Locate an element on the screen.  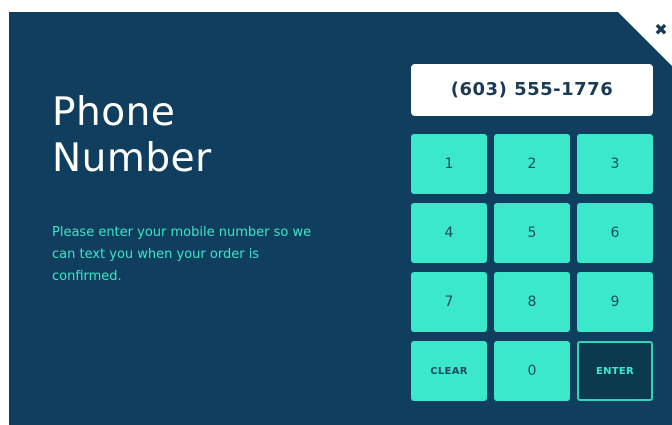
page-title: Phone Number is located at coordinates (132, 136).